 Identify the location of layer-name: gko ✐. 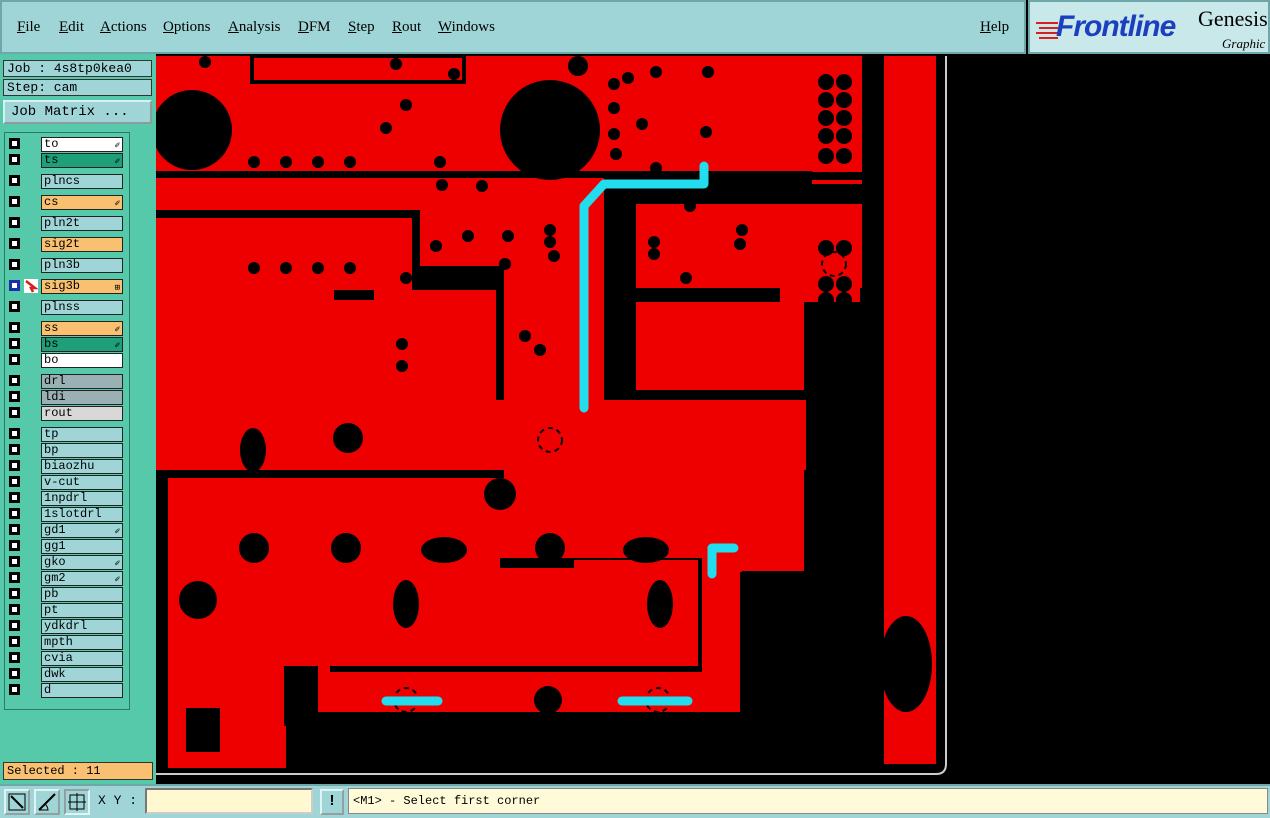
(82, 562).